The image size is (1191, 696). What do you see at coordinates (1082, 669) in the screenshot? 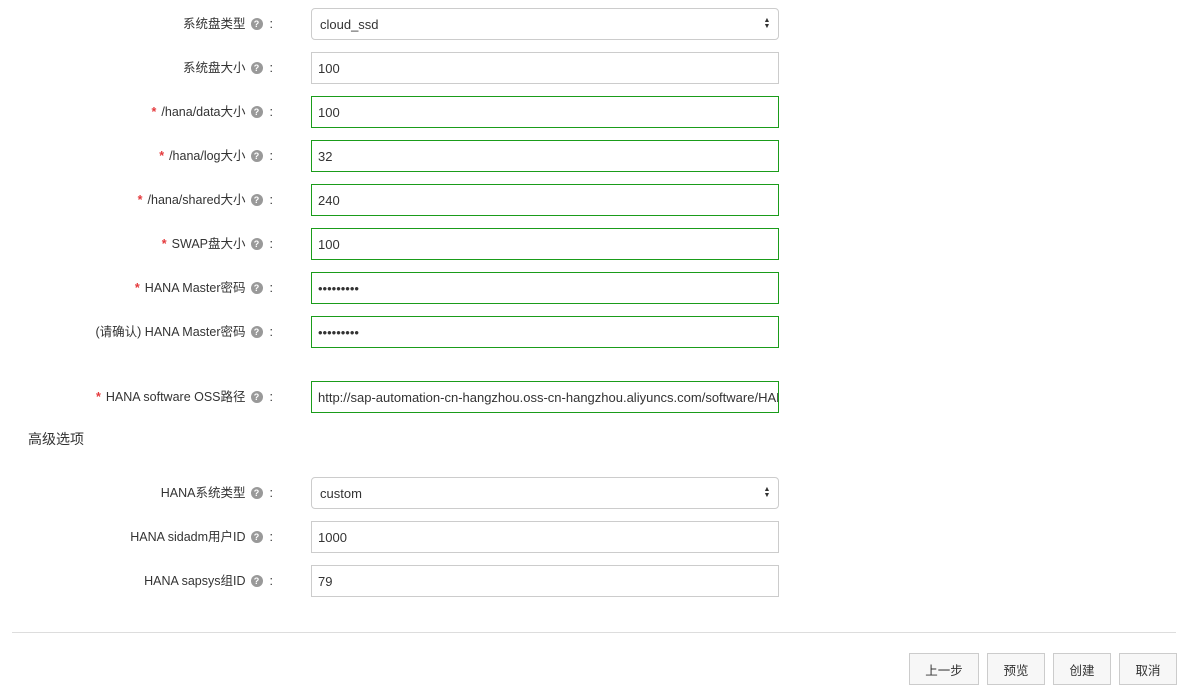
I see `create-button: 创建` at bounding box center [1082, 669].